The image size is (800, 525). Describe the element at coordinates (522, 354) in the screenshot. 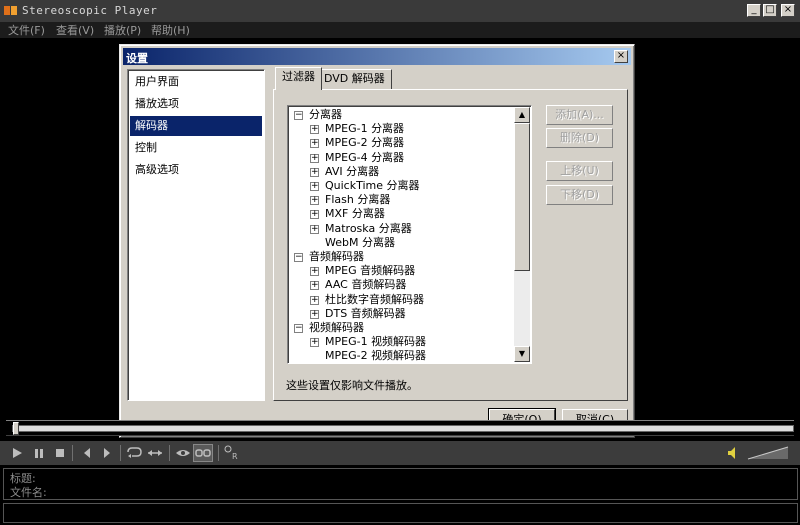

I see `scroll-down-icon: ▼` at that location.